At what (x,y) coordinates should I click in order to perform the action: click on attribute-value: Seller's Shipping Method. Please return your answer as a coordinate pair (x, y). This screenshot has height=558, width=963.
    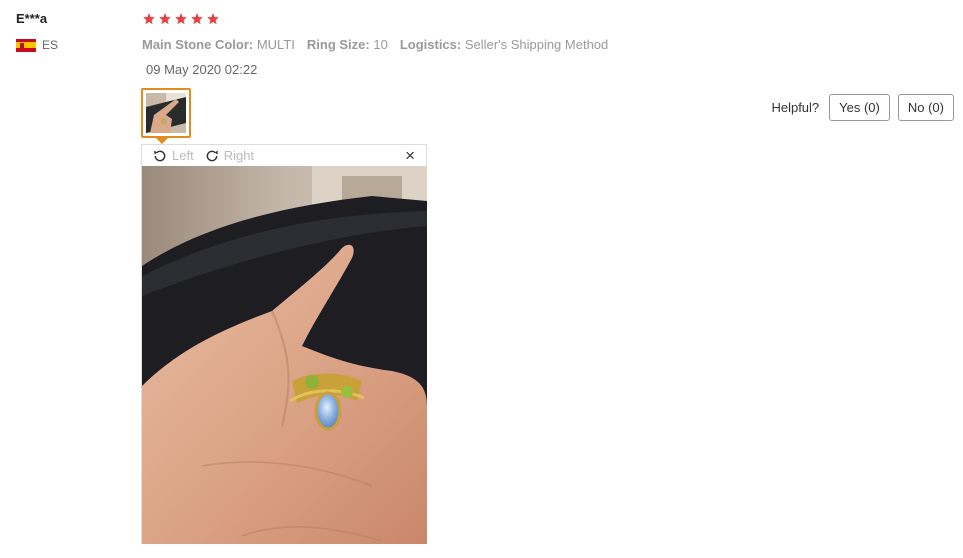
    Looking at the image, I should click on (536, 44).